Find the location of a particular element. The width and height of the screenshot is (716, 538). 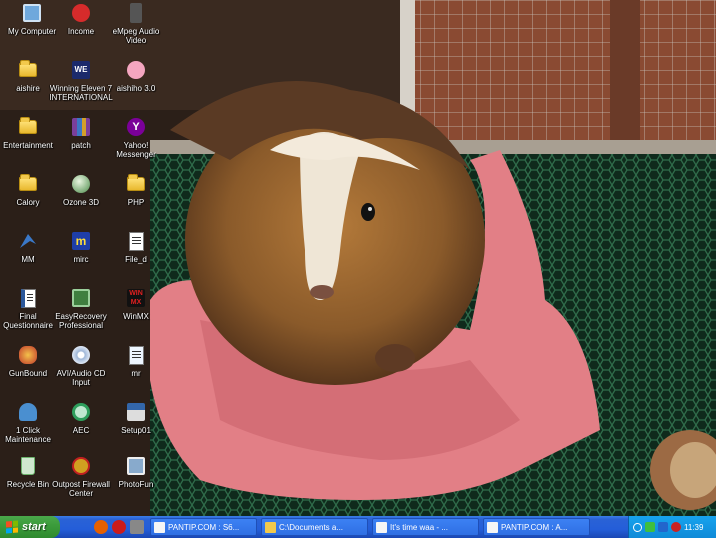

desktop-icon-mr: mr is located at coordinates (136, 372).